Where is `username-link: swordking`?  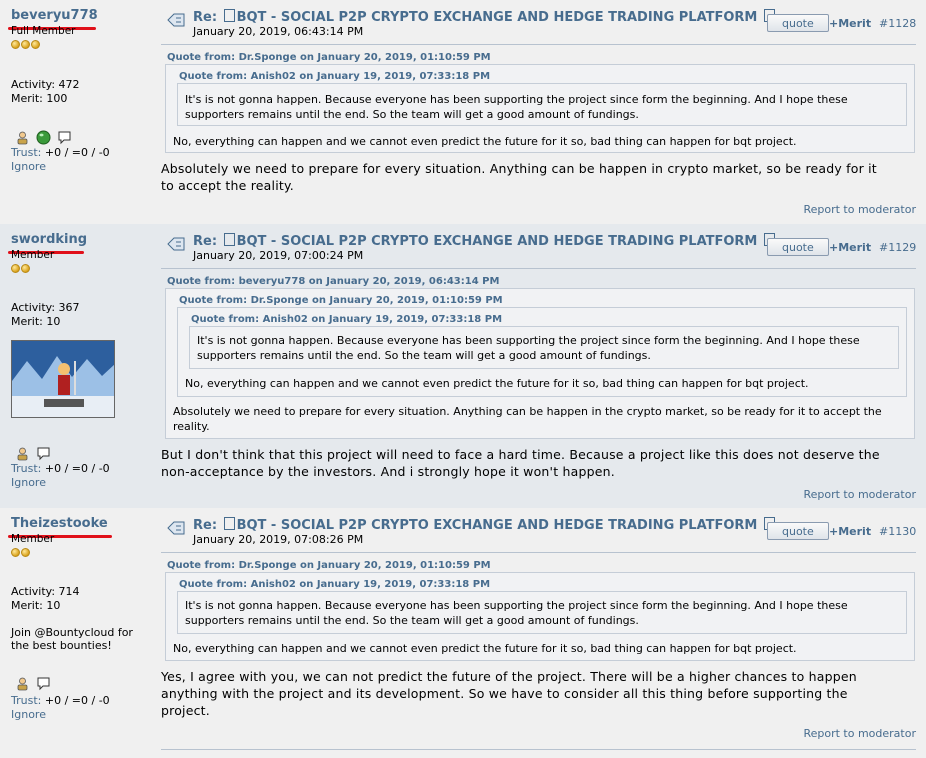 username-link: swordking is located at coordinates (49, 239).